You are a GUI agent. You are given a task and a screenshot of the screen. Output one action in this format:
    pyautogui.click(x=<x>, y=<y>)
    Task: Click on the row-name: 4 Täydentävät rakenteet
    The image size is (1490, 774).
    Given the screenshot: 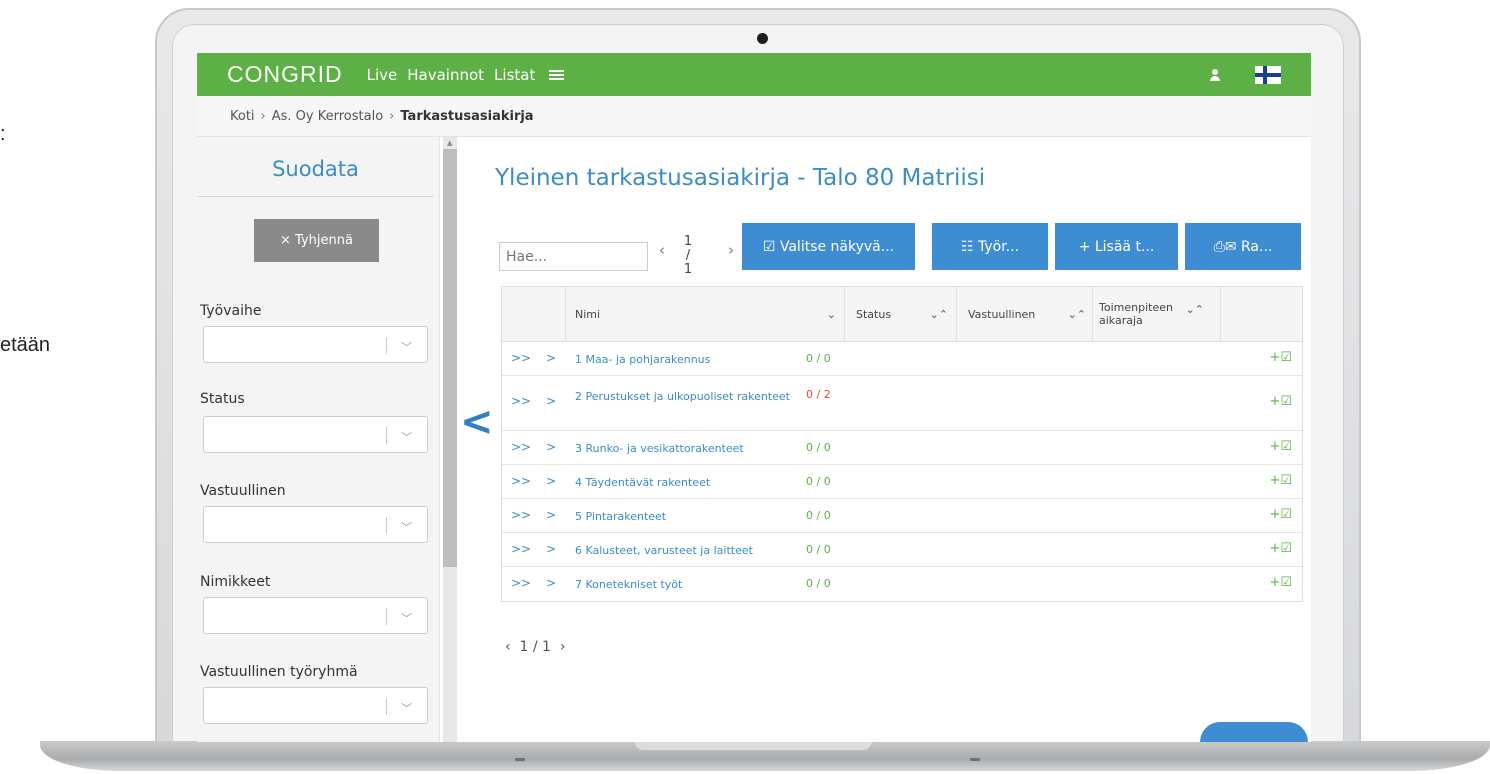 What is the action you would take?
    pyautogui.click(x=682, y=482)
    